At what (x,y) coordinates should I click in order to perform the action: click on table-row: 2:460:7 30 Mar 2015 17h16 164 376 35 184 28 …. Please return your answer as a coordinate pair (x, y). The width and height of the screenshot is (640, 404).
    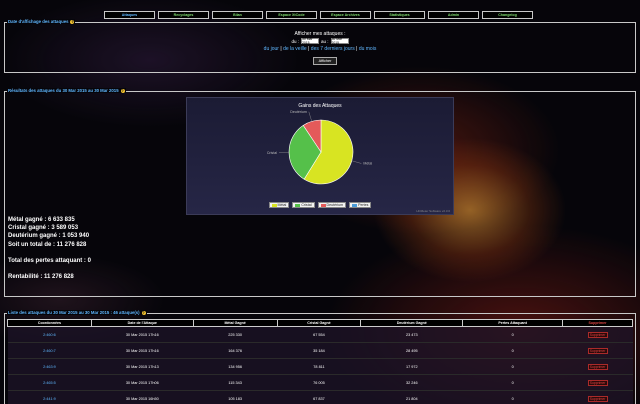
    Looking at the image, I should click on (320, 350).